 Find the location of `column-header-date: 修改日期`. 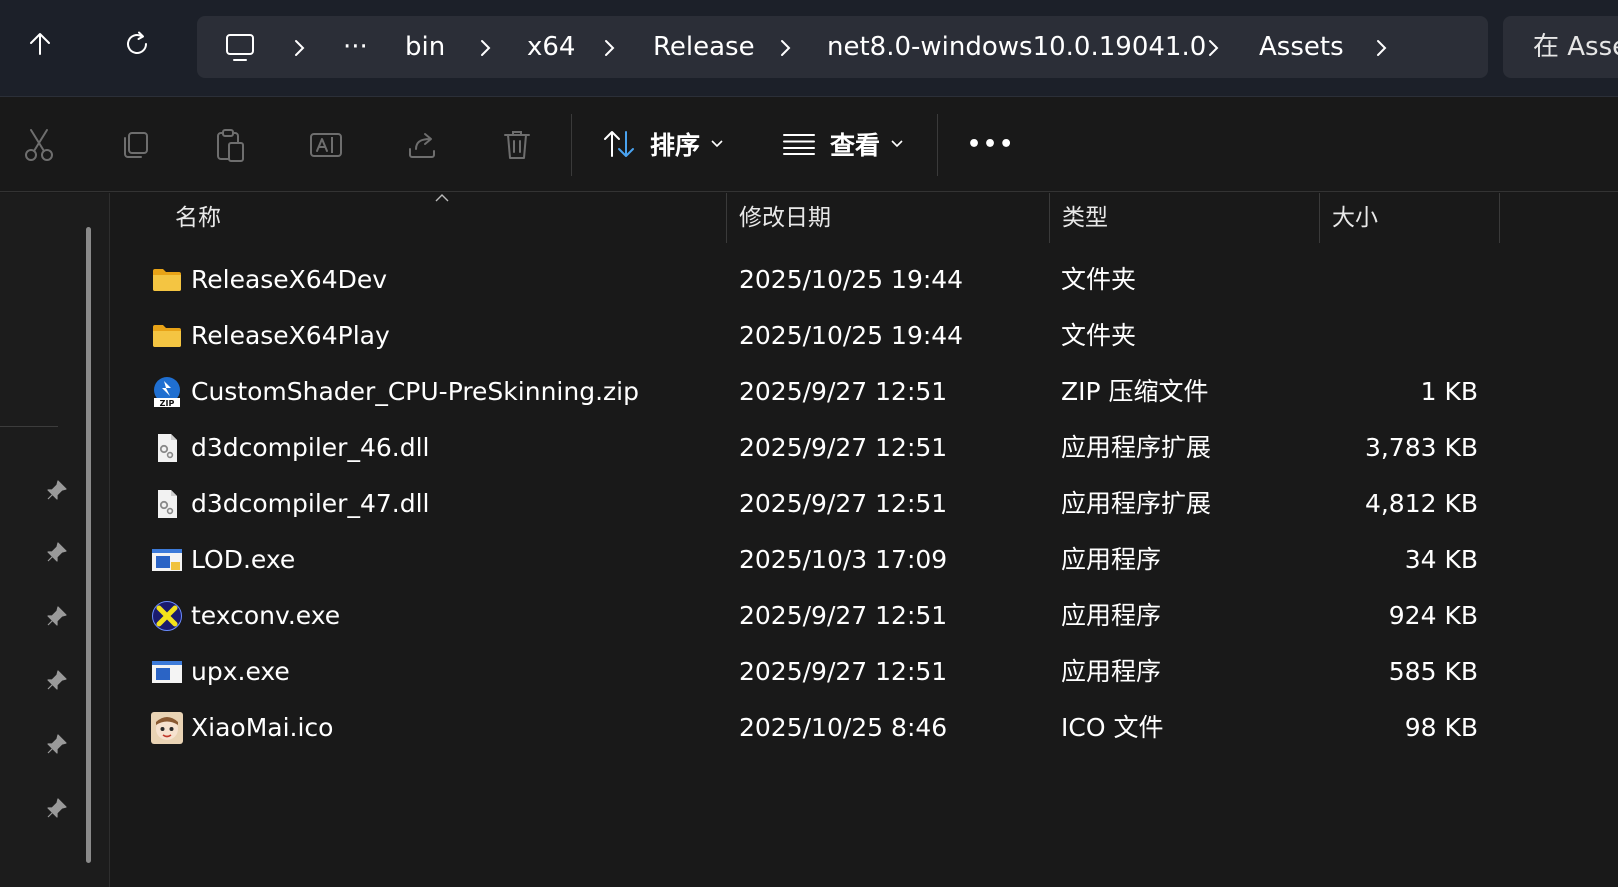

column-header-date: 修改日期 is located at coordinates (889, 218).